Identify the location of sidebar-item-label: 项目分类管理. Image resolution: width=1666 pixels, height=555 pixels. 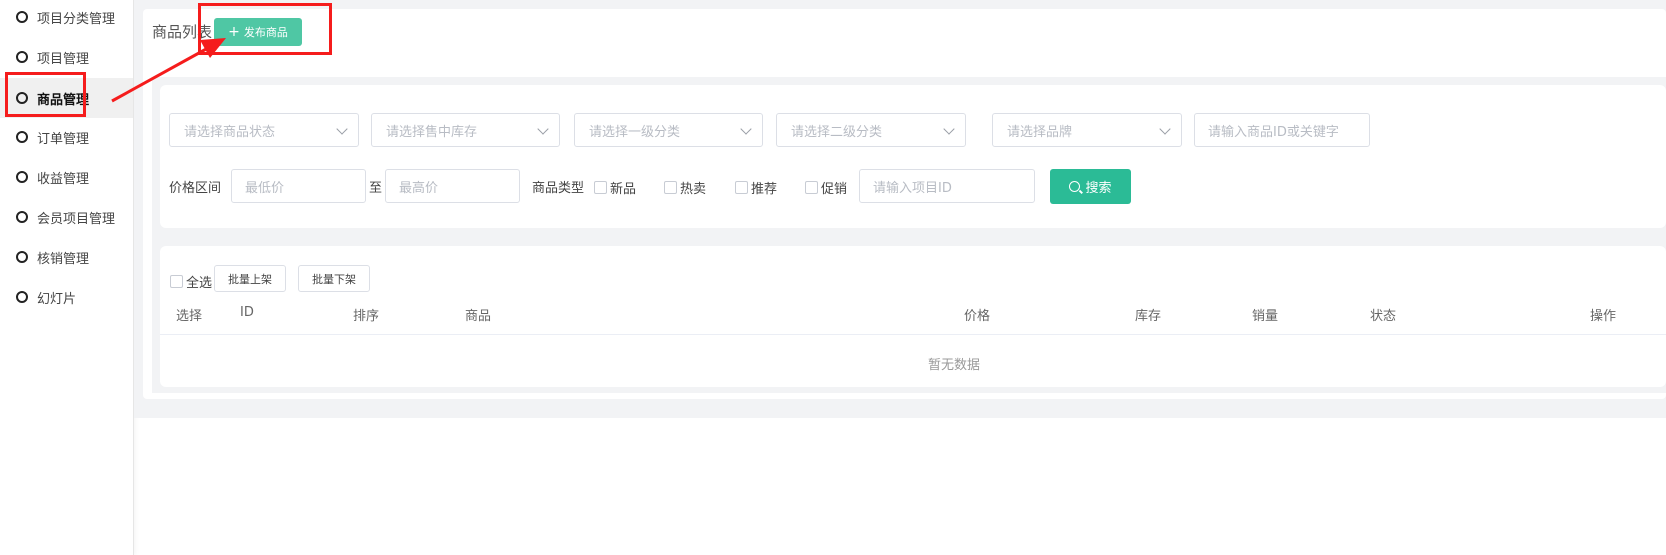
(76, 19).